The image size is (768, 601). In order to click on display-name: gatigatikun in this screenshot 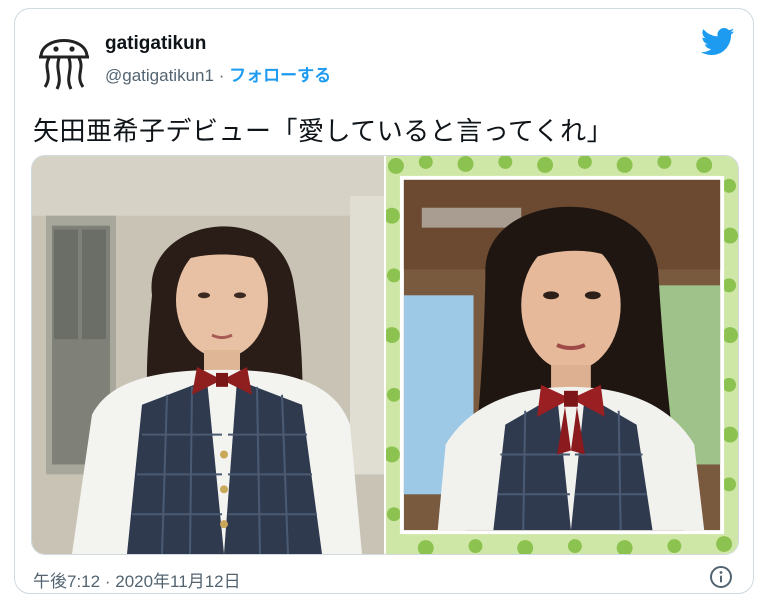, I will do `click(155, 44)`.